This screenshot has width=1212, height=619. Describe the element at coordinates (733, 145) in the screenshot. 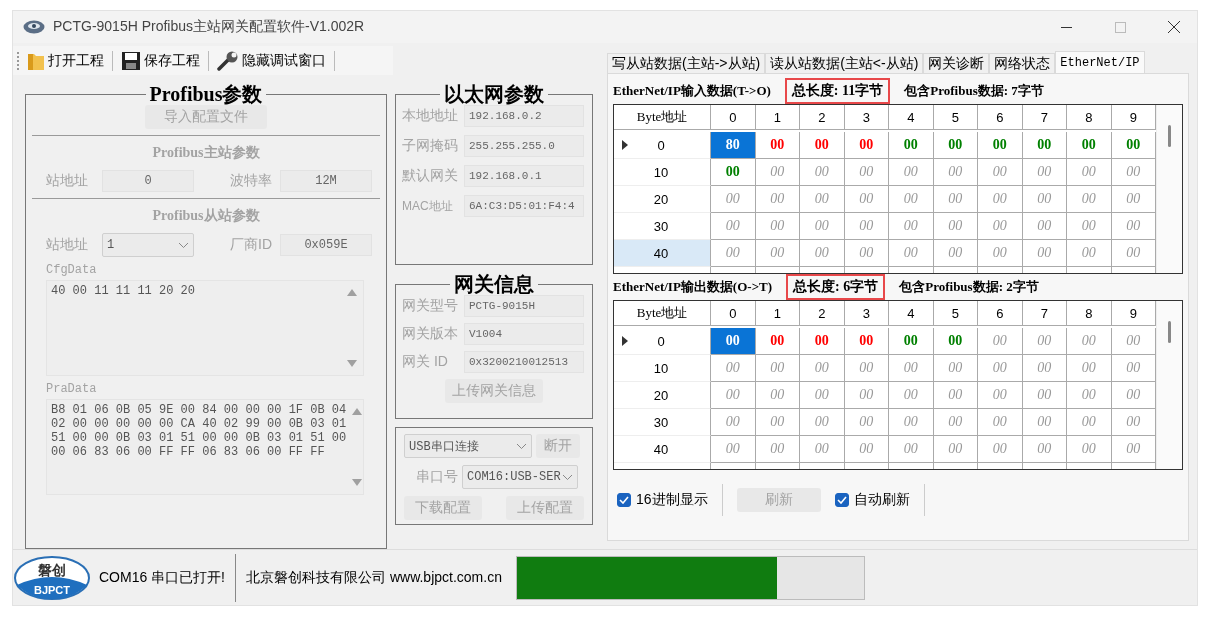

I see `grid-cell: 80` at that location.